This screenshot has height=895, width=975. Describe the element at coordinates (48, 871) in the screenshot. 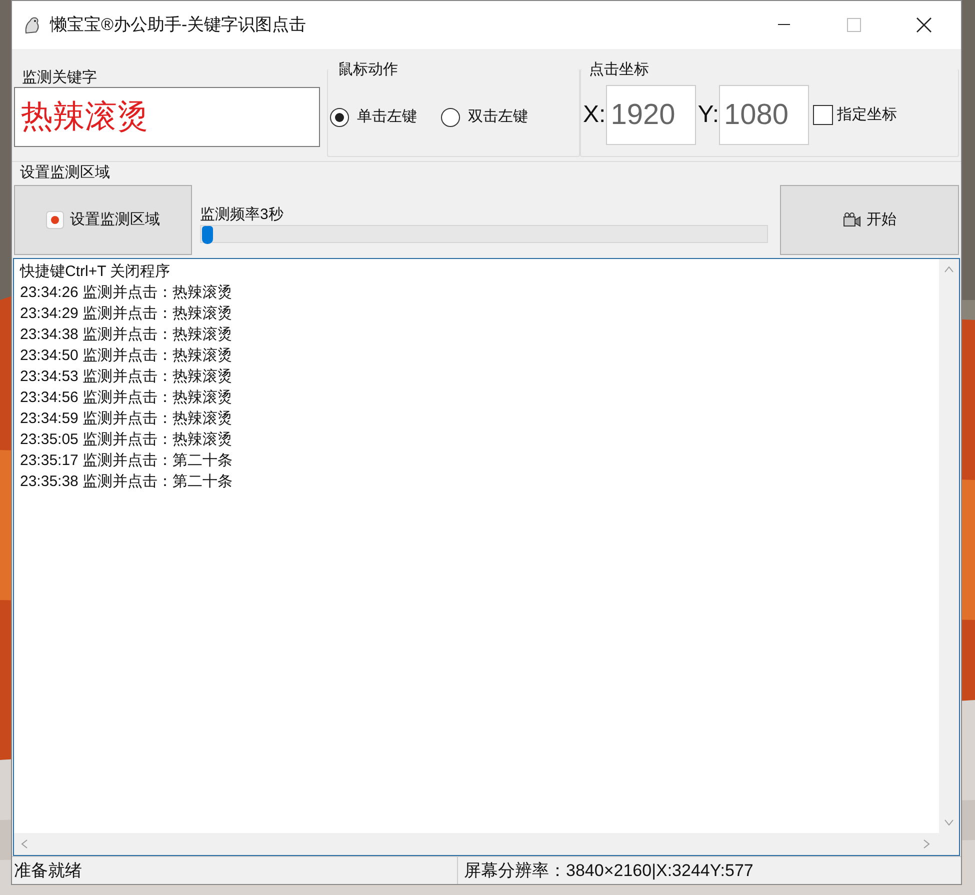

I see `status-text: 准备就绪` at that location.